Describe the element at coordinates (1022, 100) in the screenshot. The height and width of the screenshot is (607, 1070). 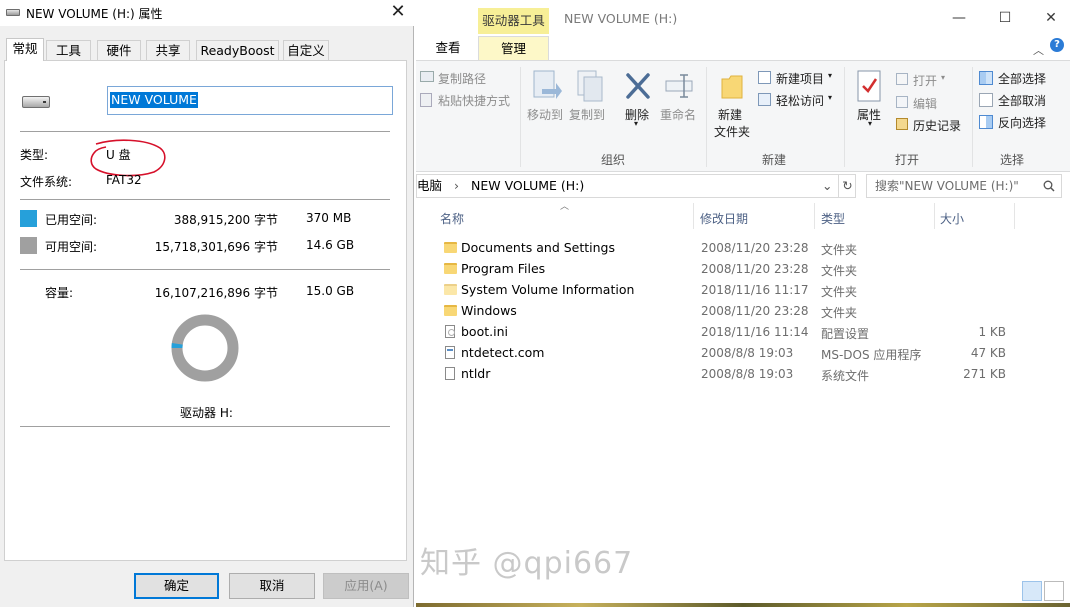
I see `select-none-button: 全部取消` at that location.